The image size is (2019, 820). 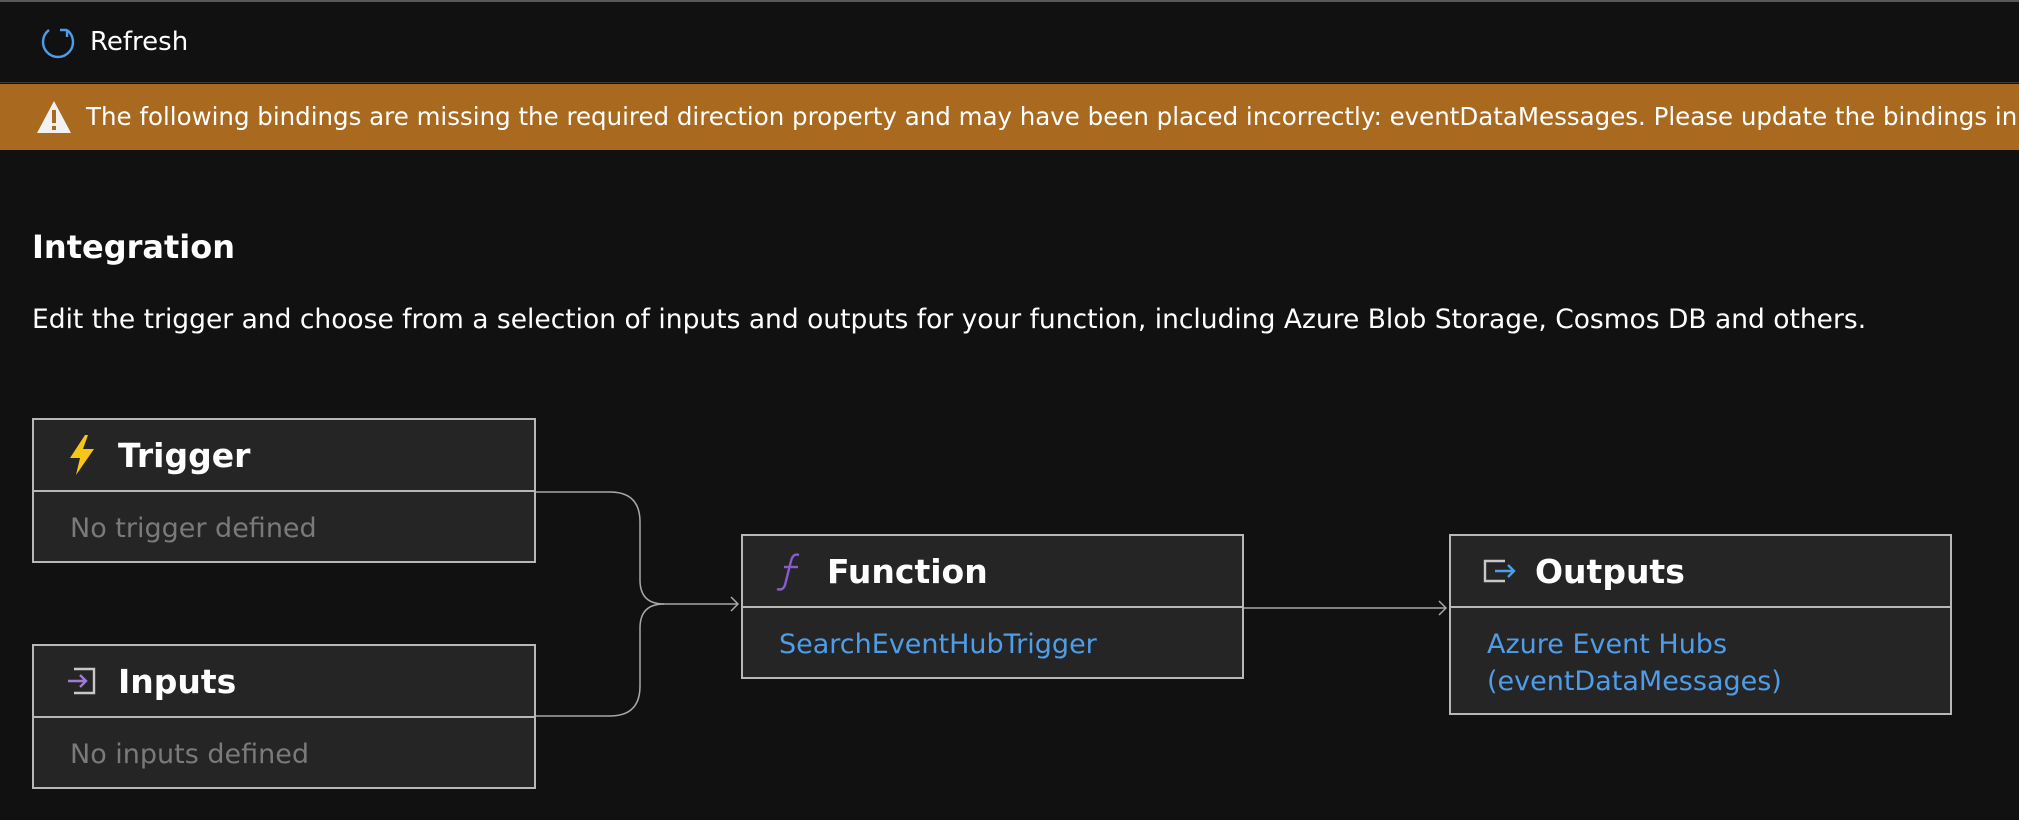 I want to click on trigger-card-header: Trigger, so click(x=284, y=456).